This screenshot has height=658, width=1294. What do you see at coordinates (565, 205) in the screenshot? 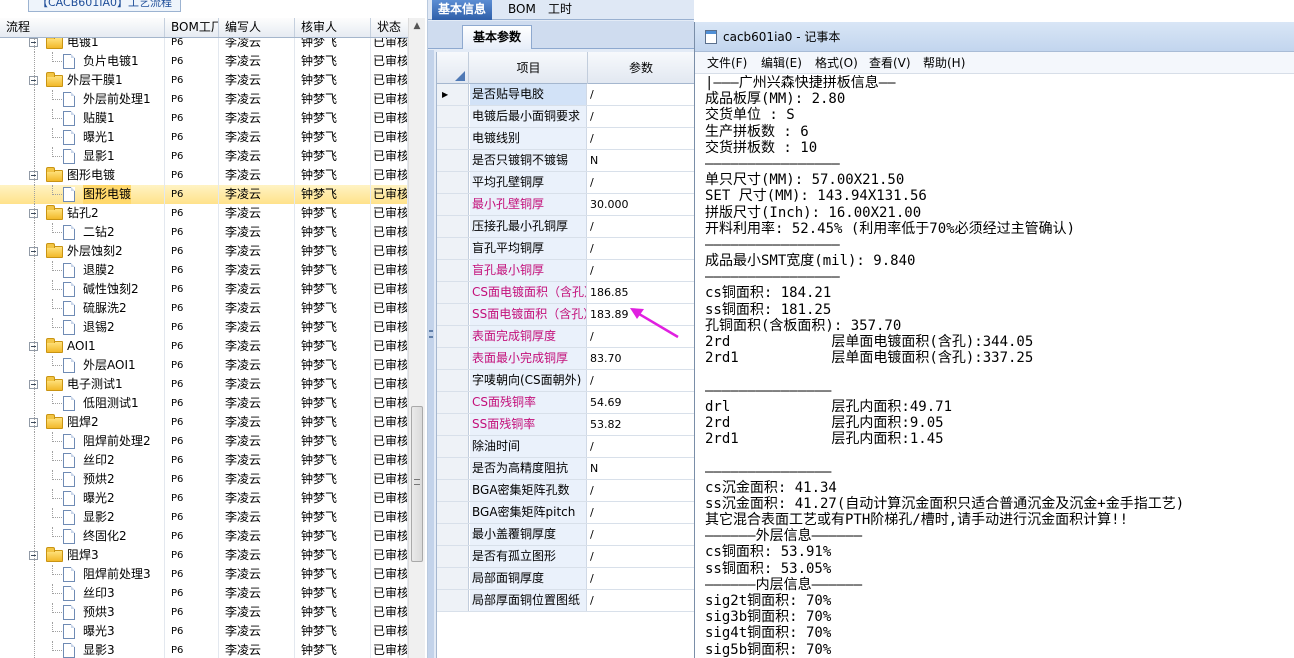
I see `param-row: 最小孔壁铜厚 30.000` at bounding box center [565, 205].